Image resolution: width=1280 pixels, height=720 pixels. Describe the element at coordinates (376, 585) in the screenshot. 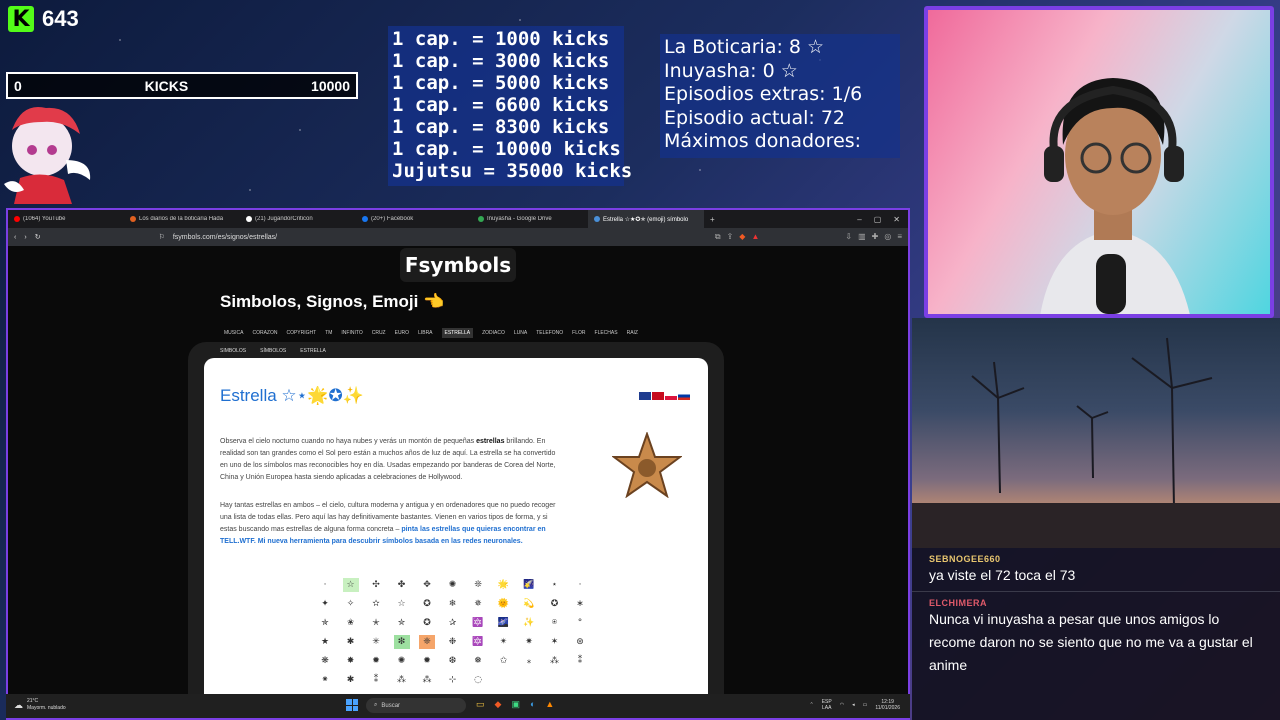

I see `symbol-cell: ✣` at that location.